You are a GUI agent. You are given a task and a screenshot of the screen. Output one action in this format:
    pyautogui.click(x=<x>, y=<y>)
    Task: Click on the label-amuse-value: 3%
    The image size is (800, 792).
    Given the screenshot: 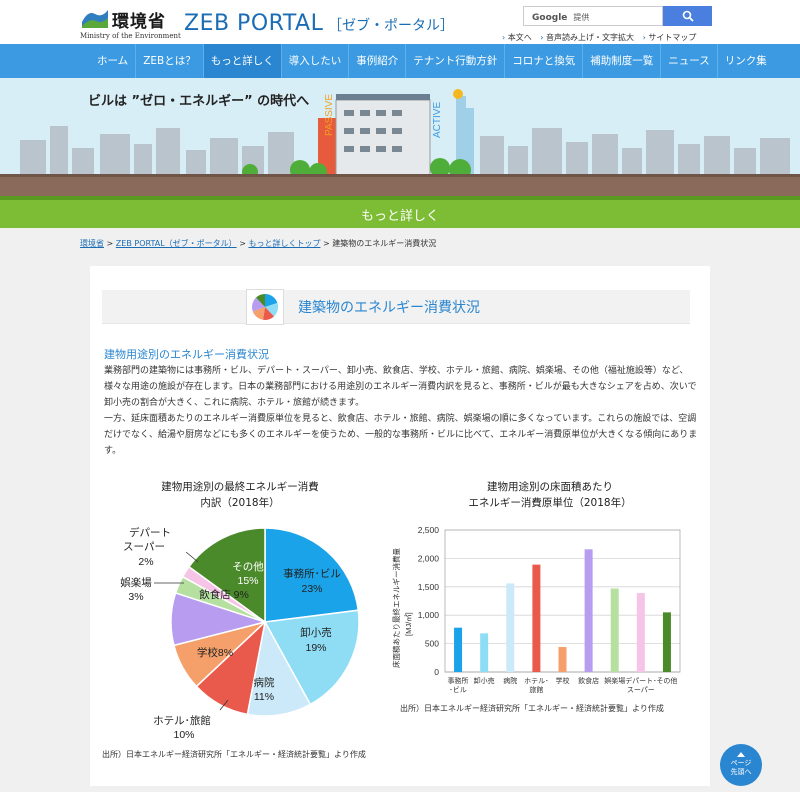 What is the action you would take?
    pyautogui.click(x=135, y=597)
    